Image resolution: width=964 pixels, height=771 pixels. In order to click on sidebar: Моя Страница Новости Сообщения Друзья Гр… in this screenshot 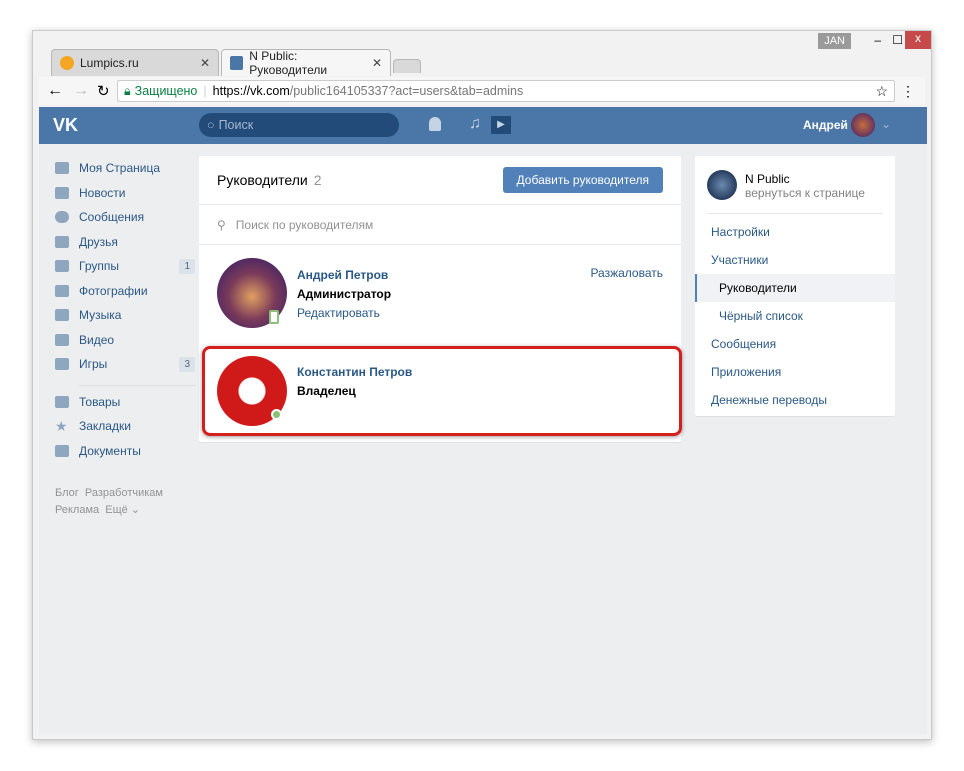, I will do `click(125, 337)`.